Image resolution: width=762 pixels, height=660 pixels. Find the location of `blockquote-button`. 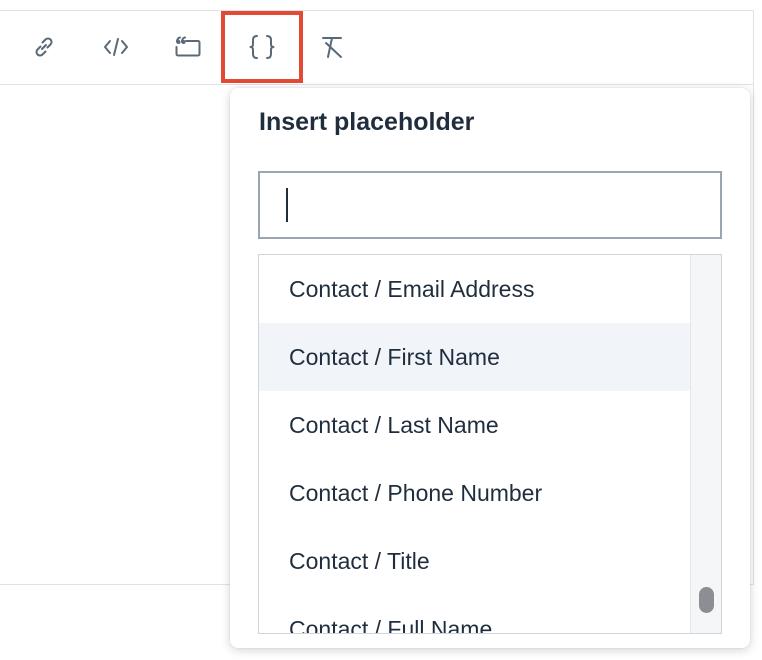

blockquote-button is located at coordinates (188, 47).